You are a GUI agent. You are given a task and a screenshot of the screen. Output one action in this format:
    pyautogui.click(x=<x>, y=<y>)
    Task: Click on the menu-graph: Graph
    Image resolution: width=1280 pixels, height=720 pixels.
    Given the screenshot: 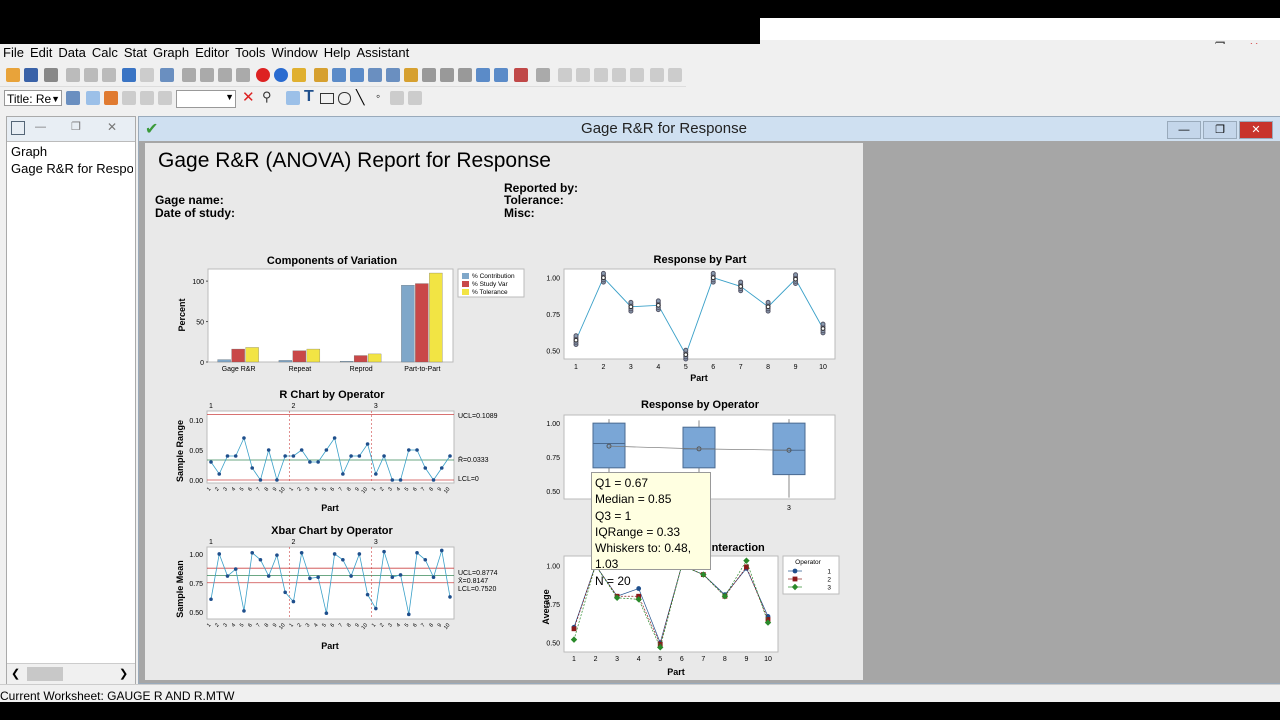 What is the action you would take?
    pyautogui.click(x=171, y=53)
    